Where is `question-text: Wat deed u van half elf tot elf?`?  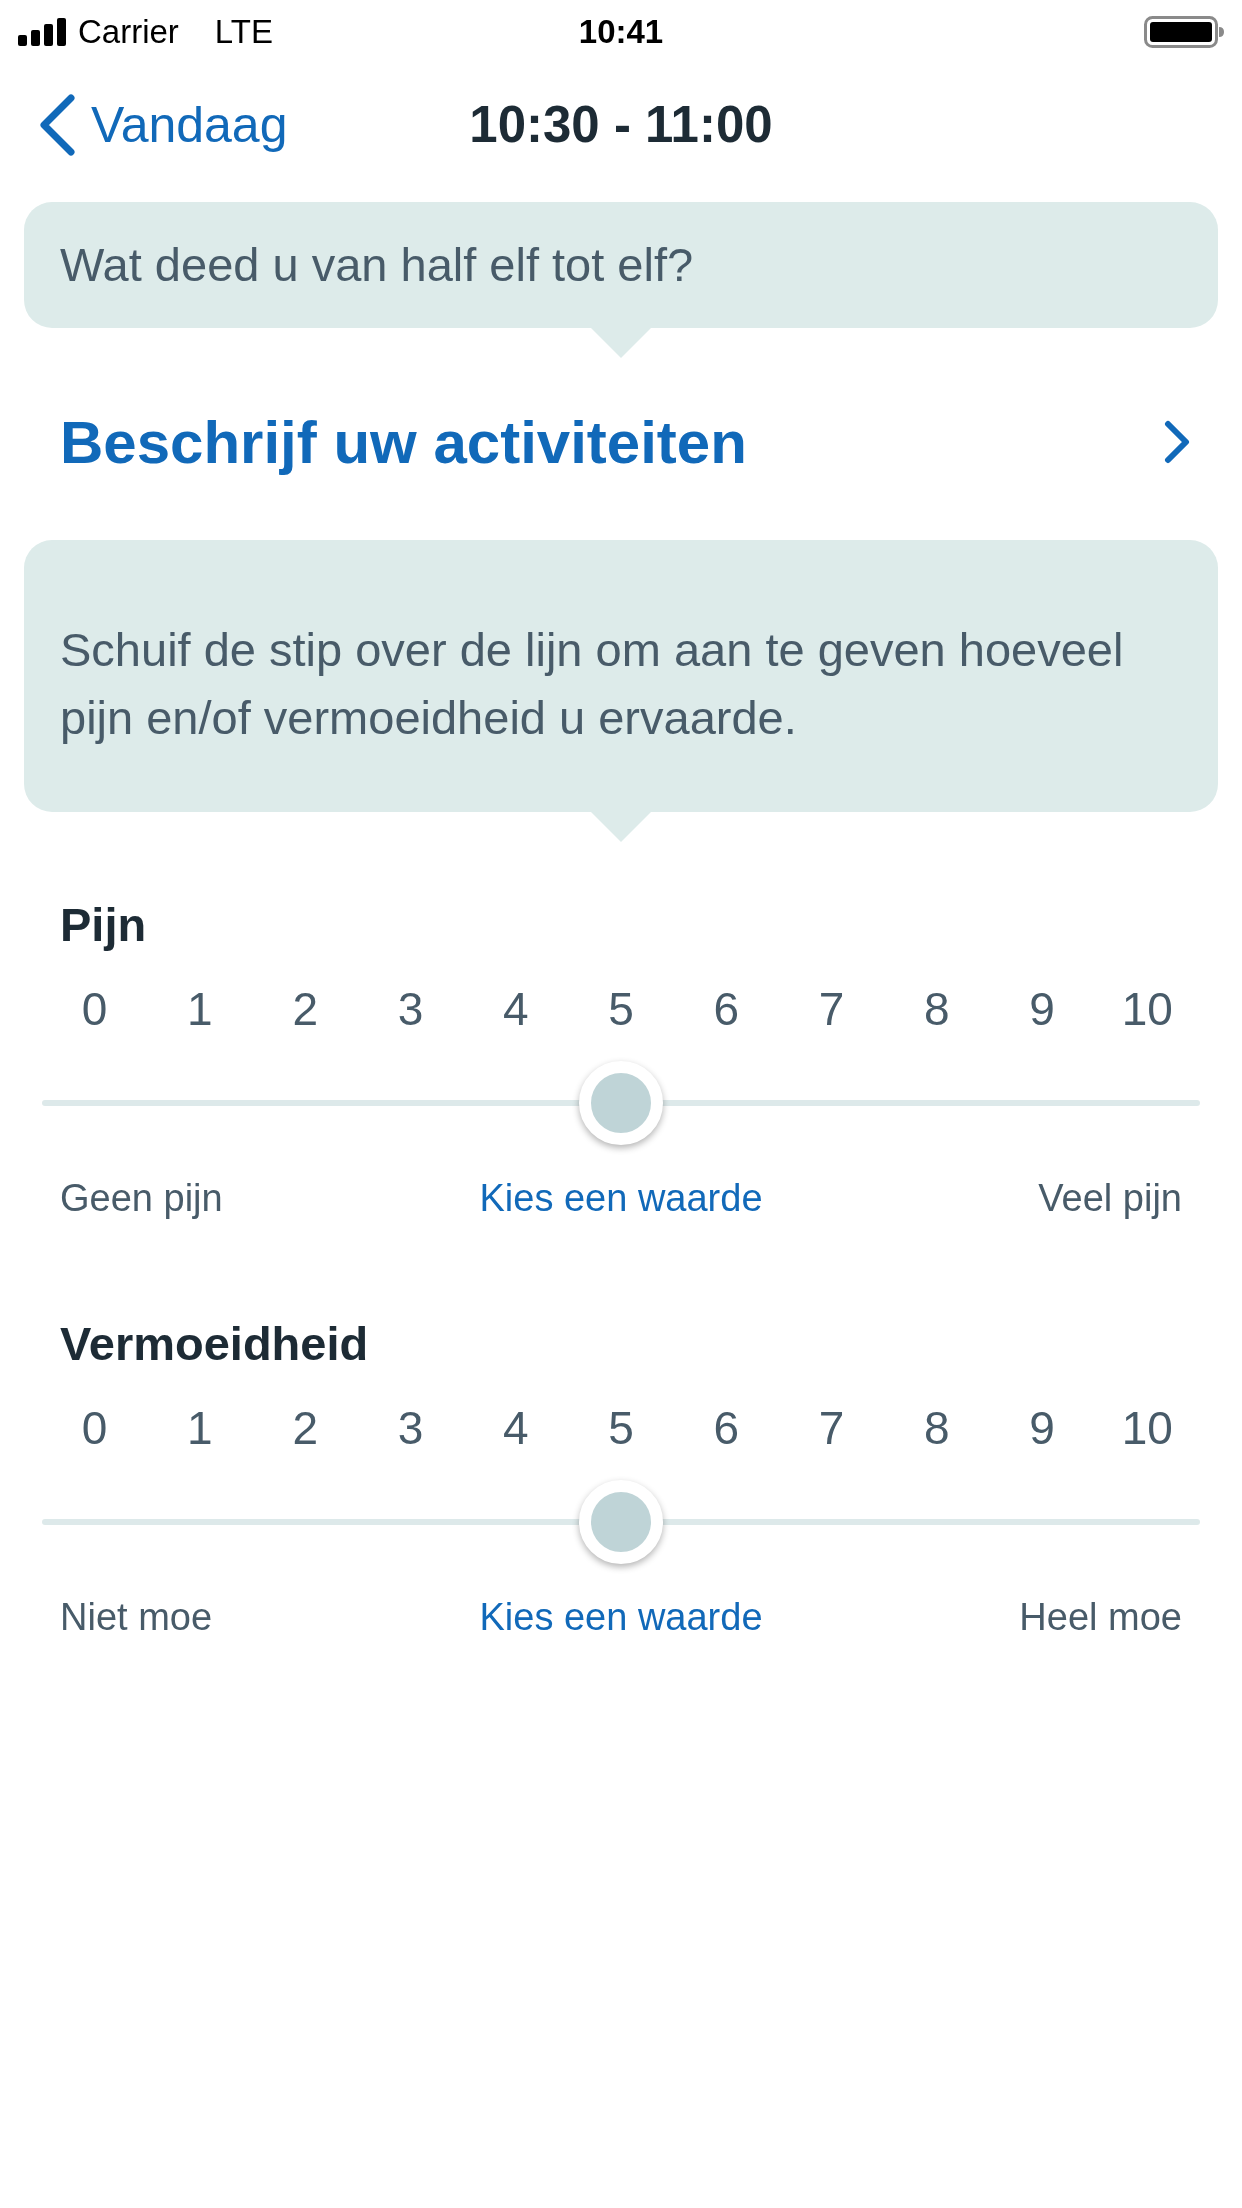 question-text: Wat deed u van half elf tot elf? is located at coordinates (377, 265).